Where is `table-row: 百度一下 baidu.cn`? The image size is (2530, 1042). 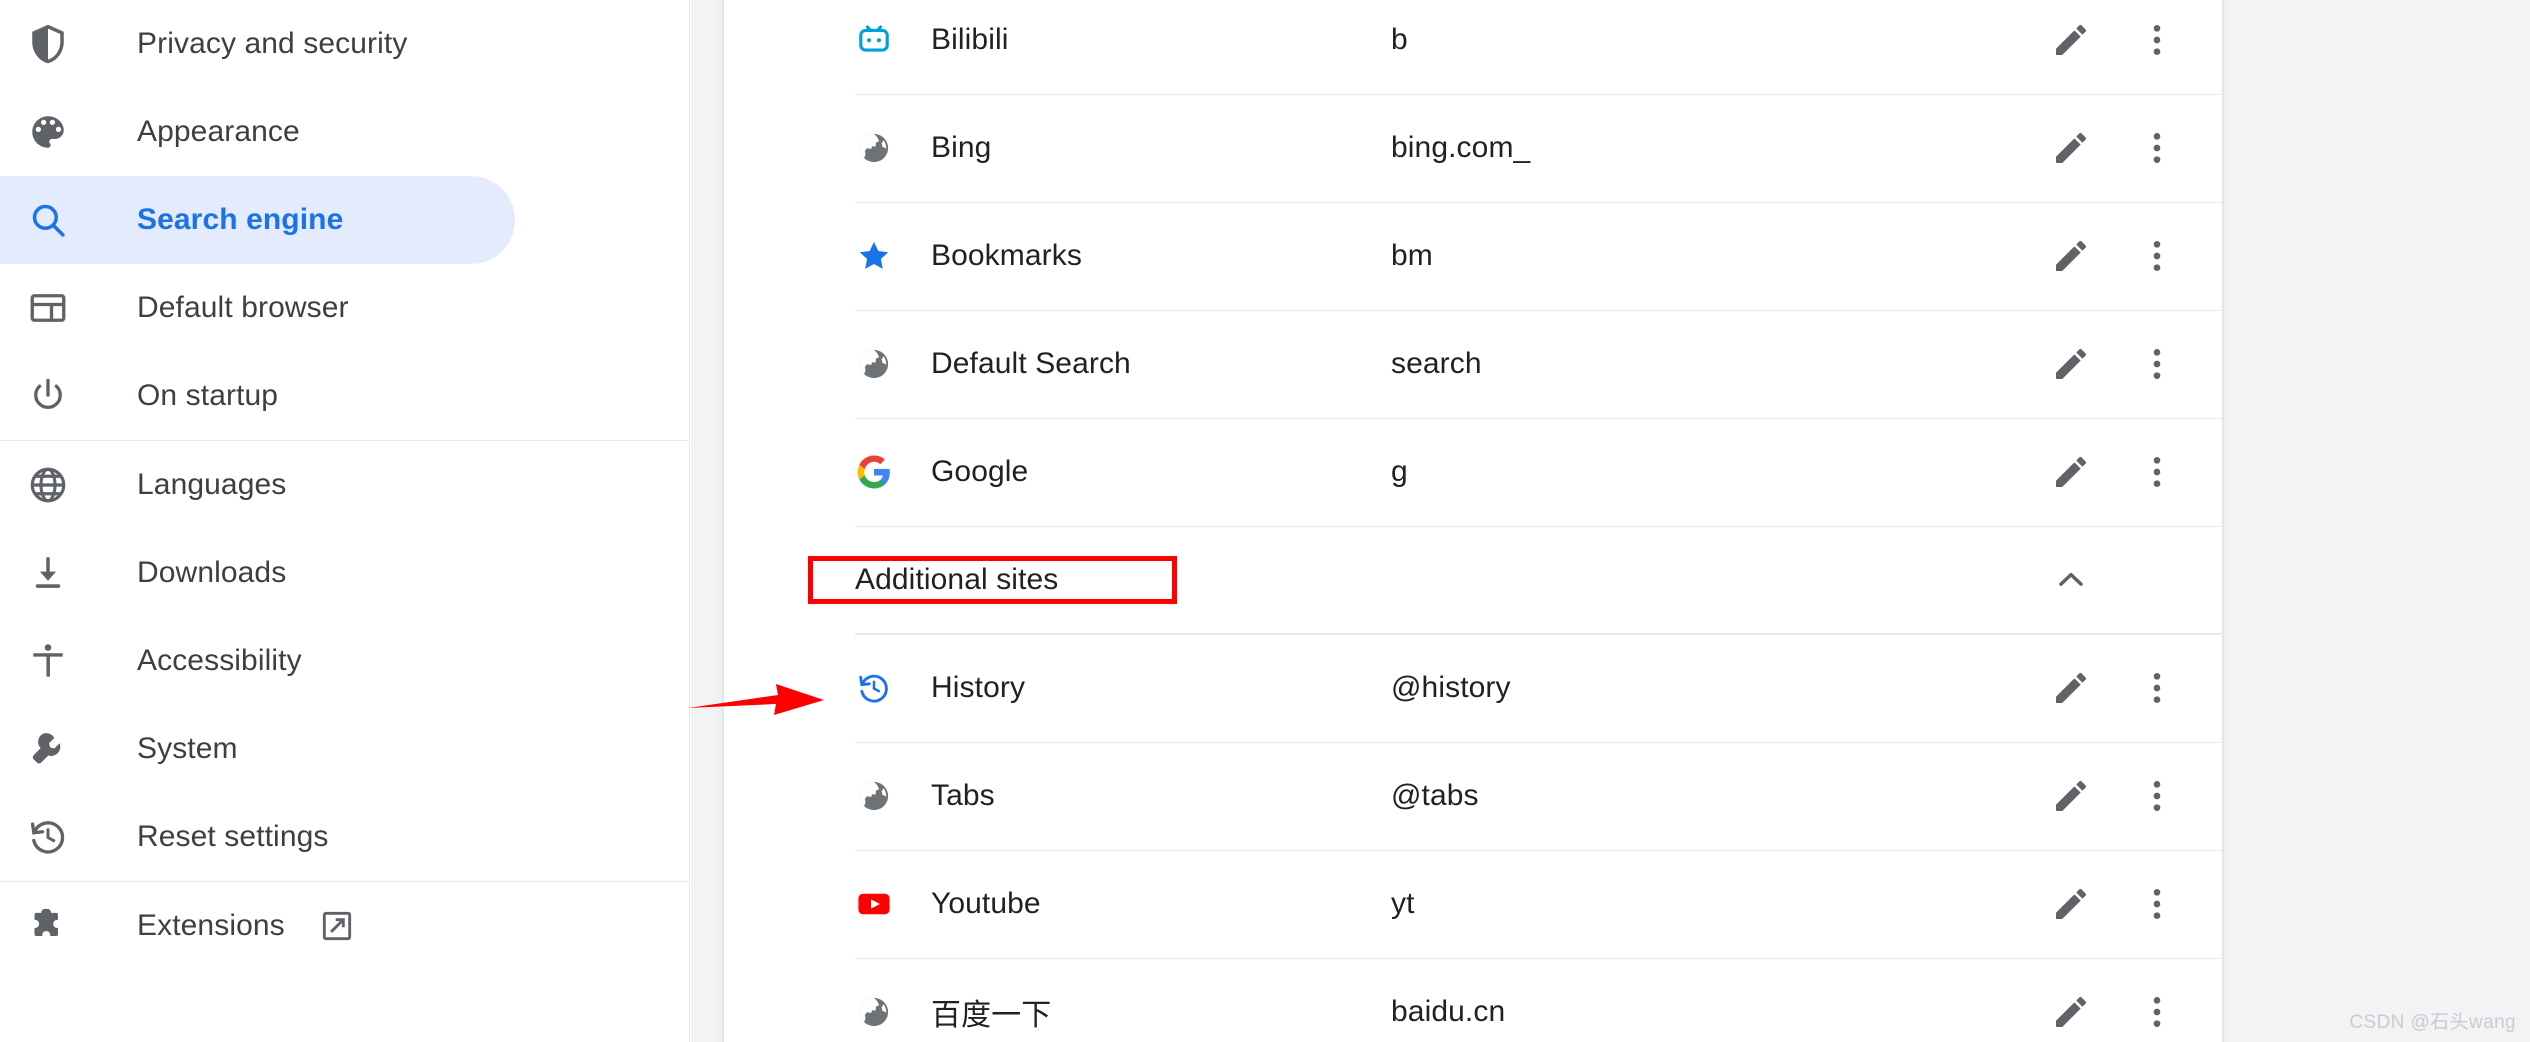
table-row: 百度一下 baidu.cn is located at coordinates (1473, 1000).